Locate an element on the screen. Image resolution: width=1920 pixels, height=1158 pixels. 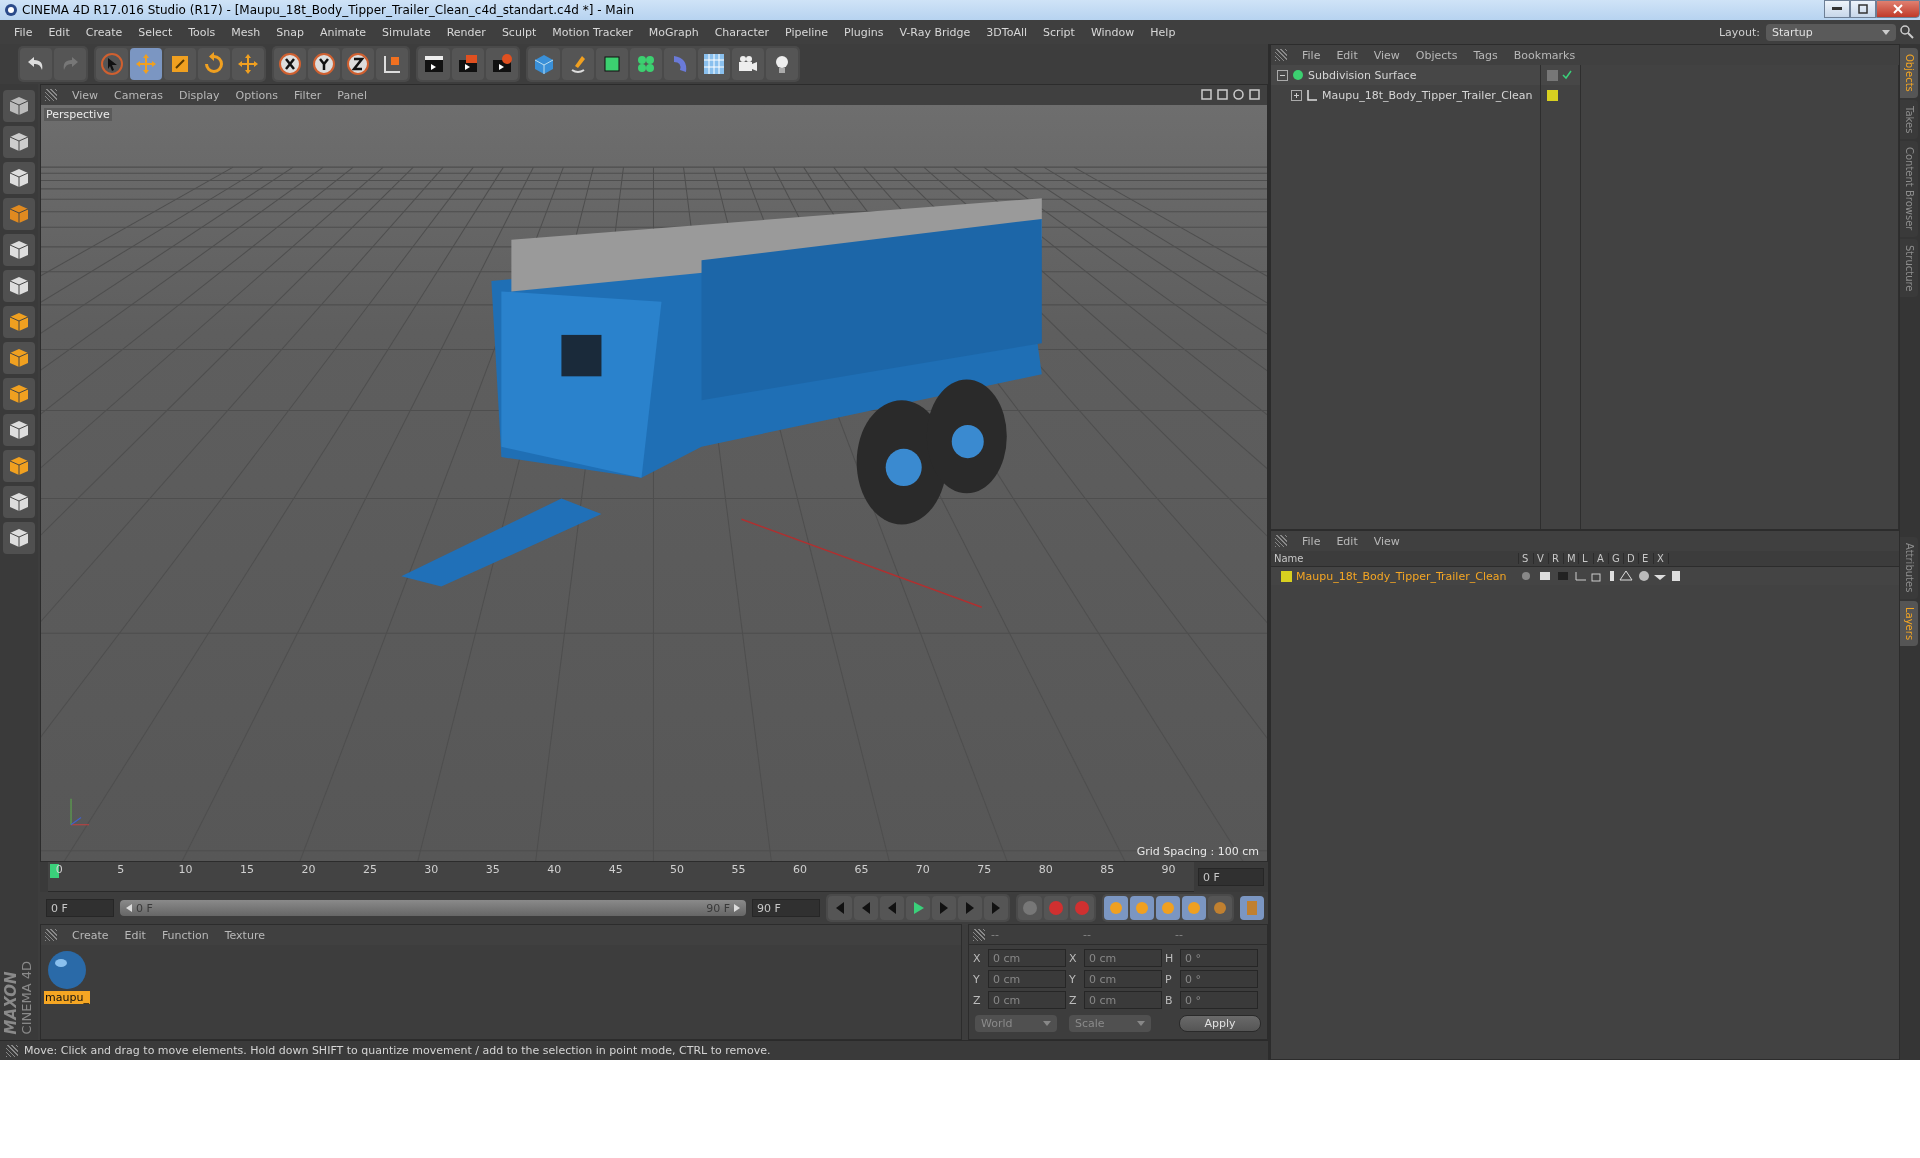
side-tab: Layers is located at coordinates (1909, 623).